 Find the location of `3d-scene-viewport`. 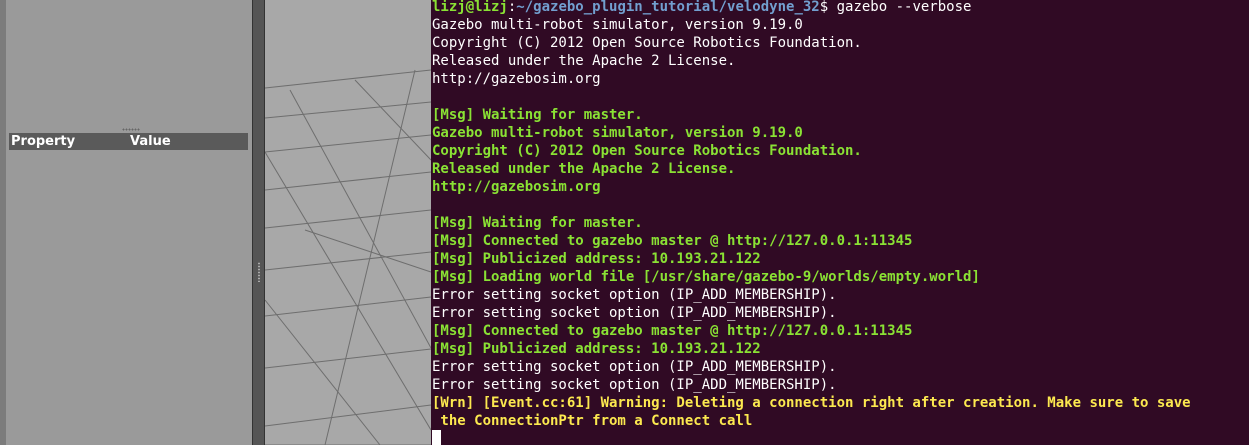

3d-scene-viewport is located at coordinates (348, 222).